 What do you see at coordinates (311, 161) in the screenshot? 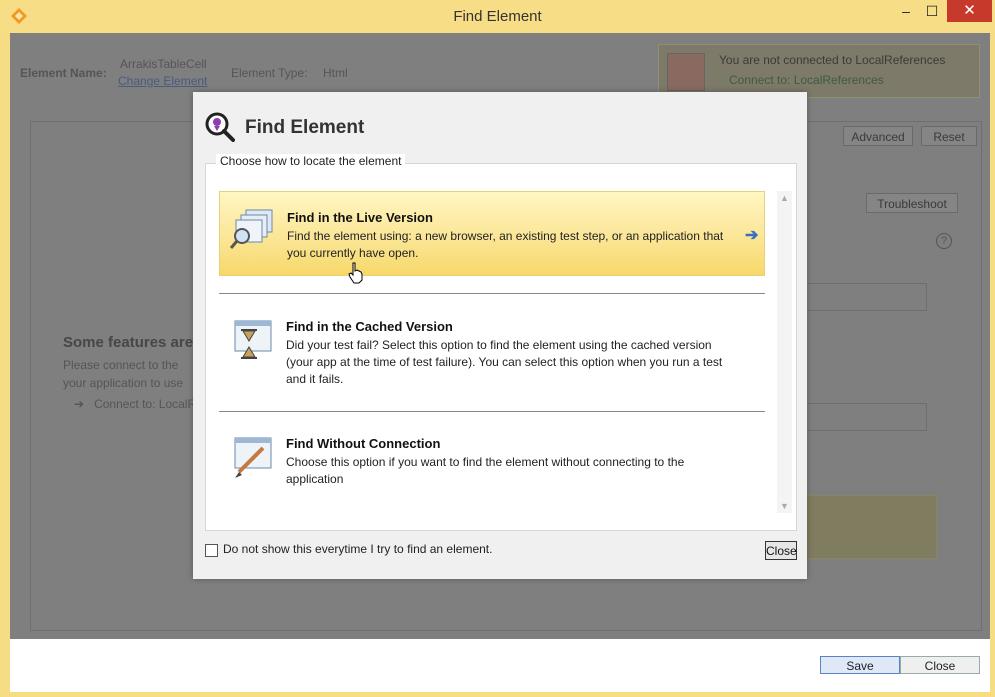
I see `group-label: Choose how to locate the element` at bounding box center [311, 161].